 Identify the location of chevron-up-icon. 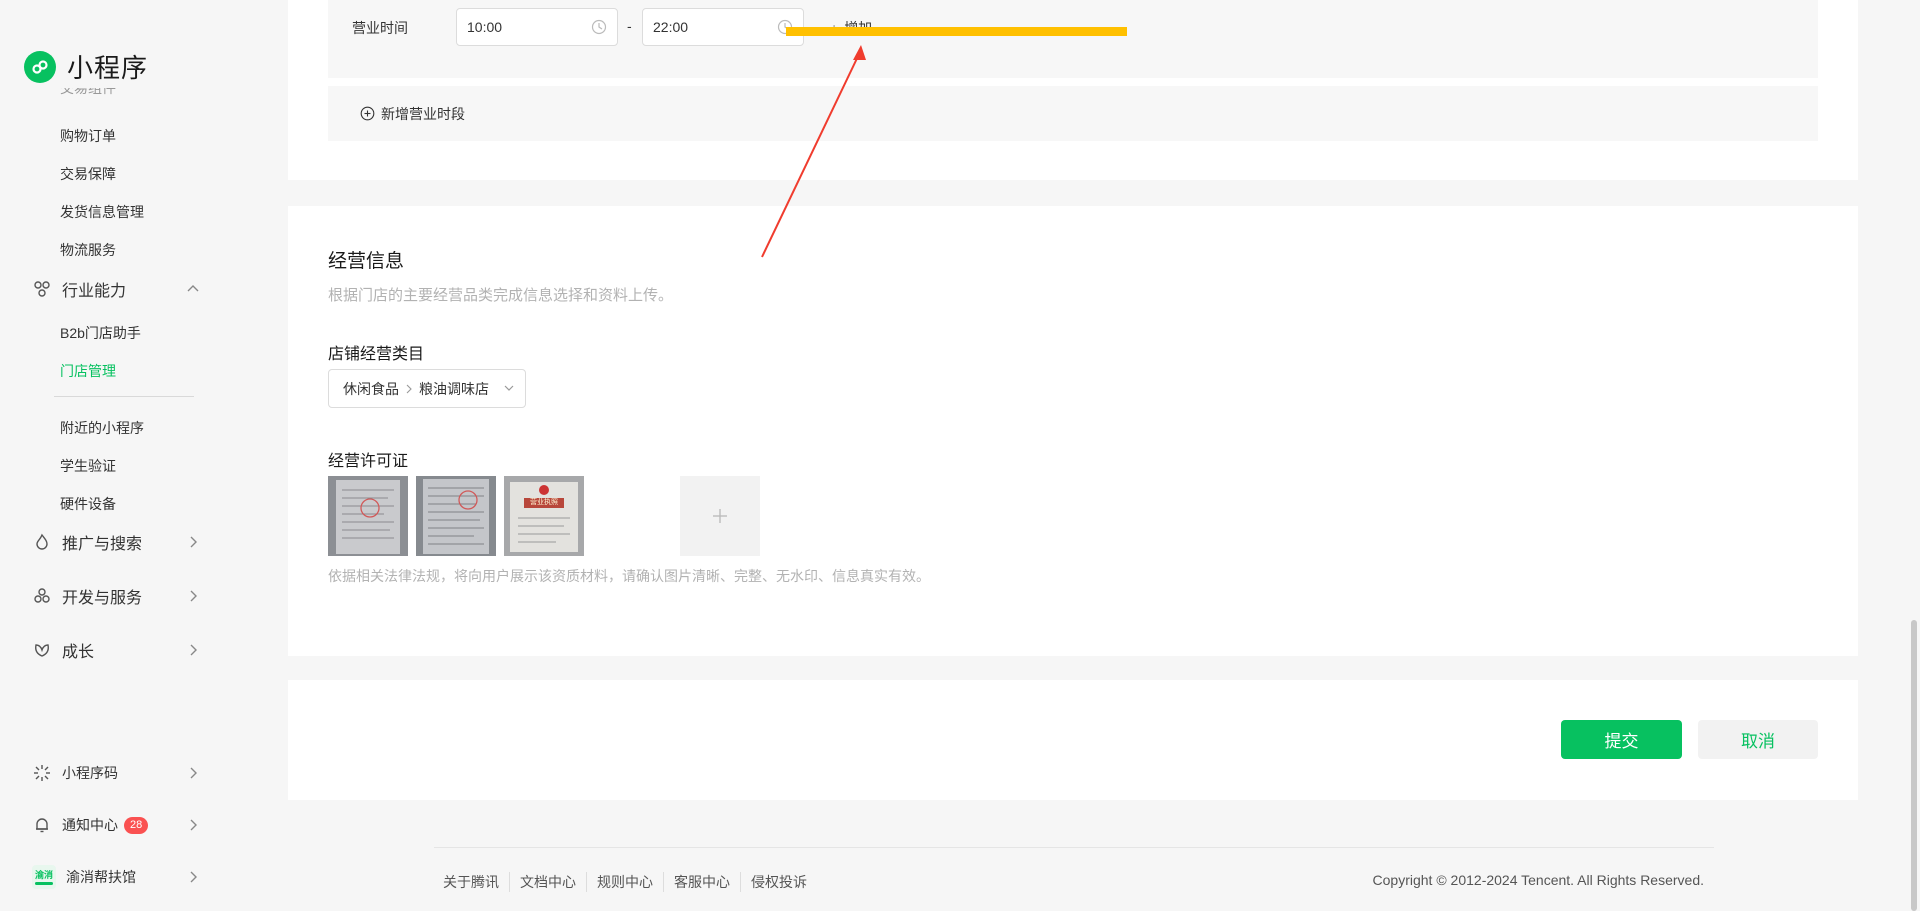
(193, 289).